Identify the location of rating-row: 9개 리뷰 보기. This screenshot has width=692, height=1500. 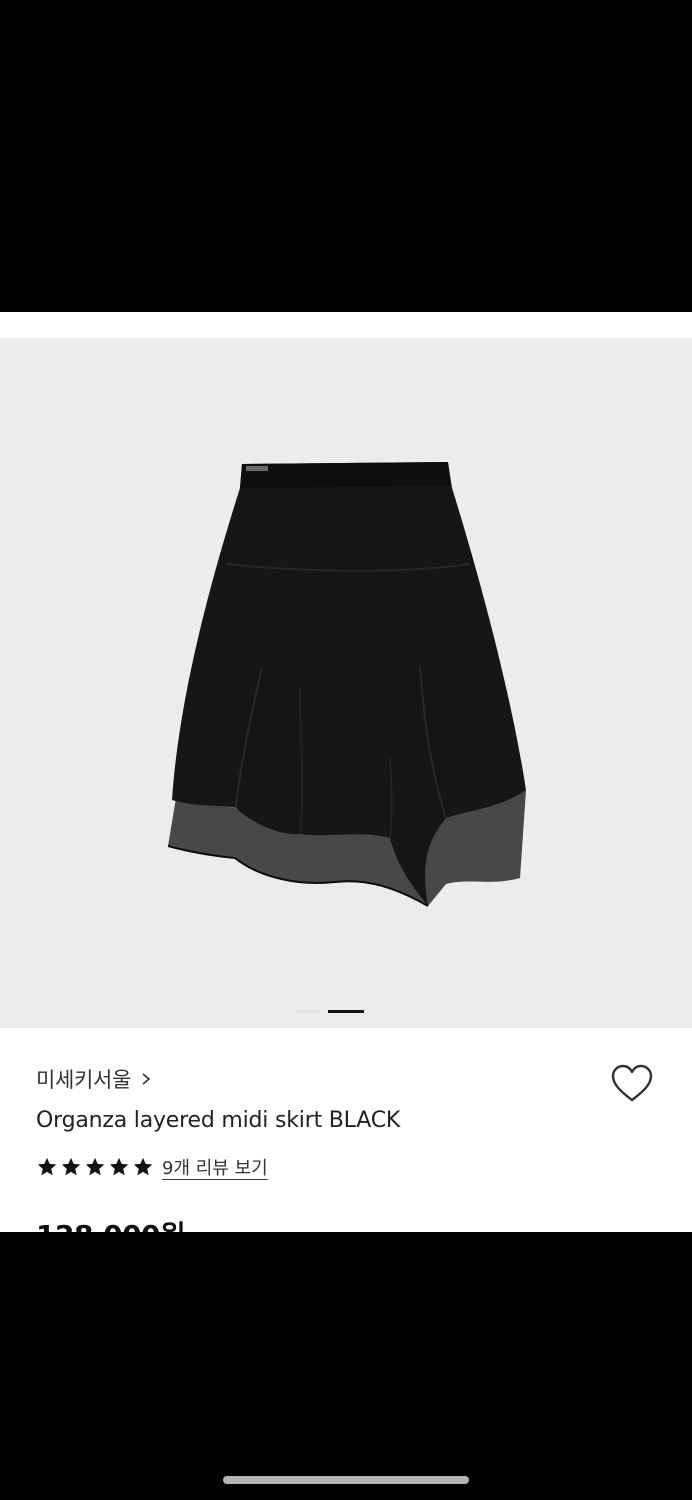
(152, 1167).